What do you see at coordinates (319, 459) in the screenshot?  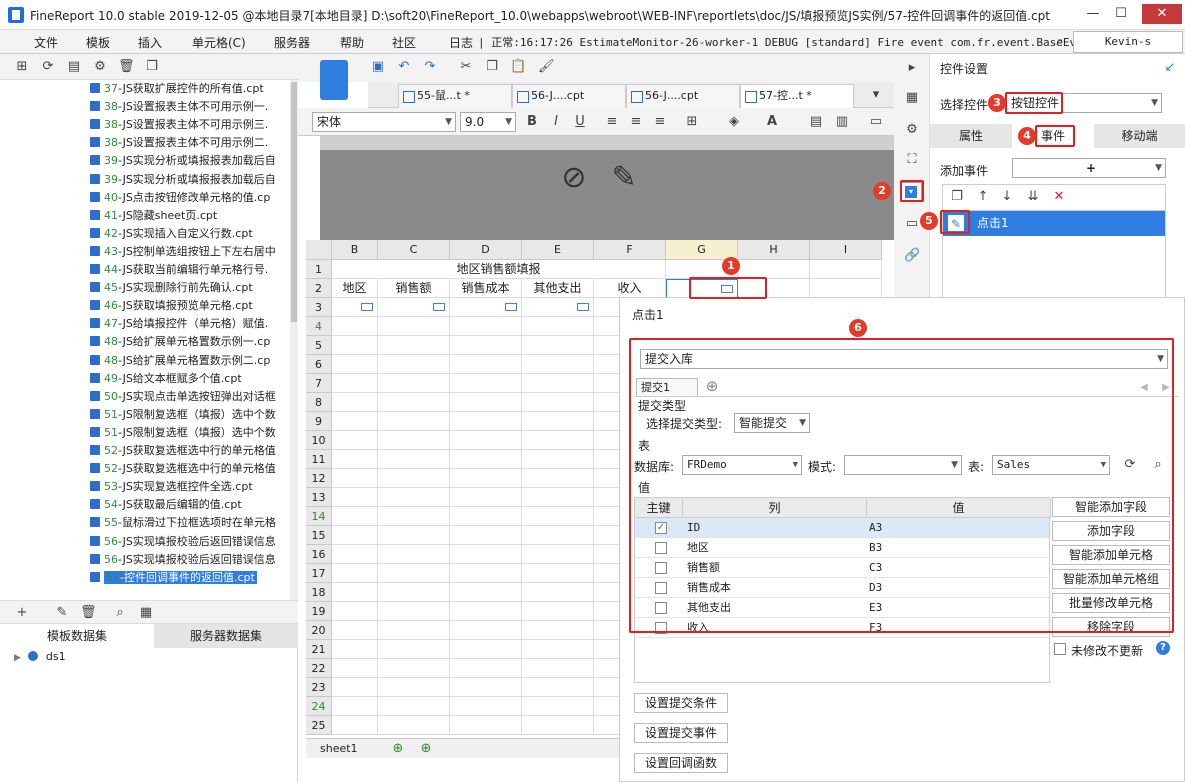 I see `row-header: 11` at bounding box center [319, 459].